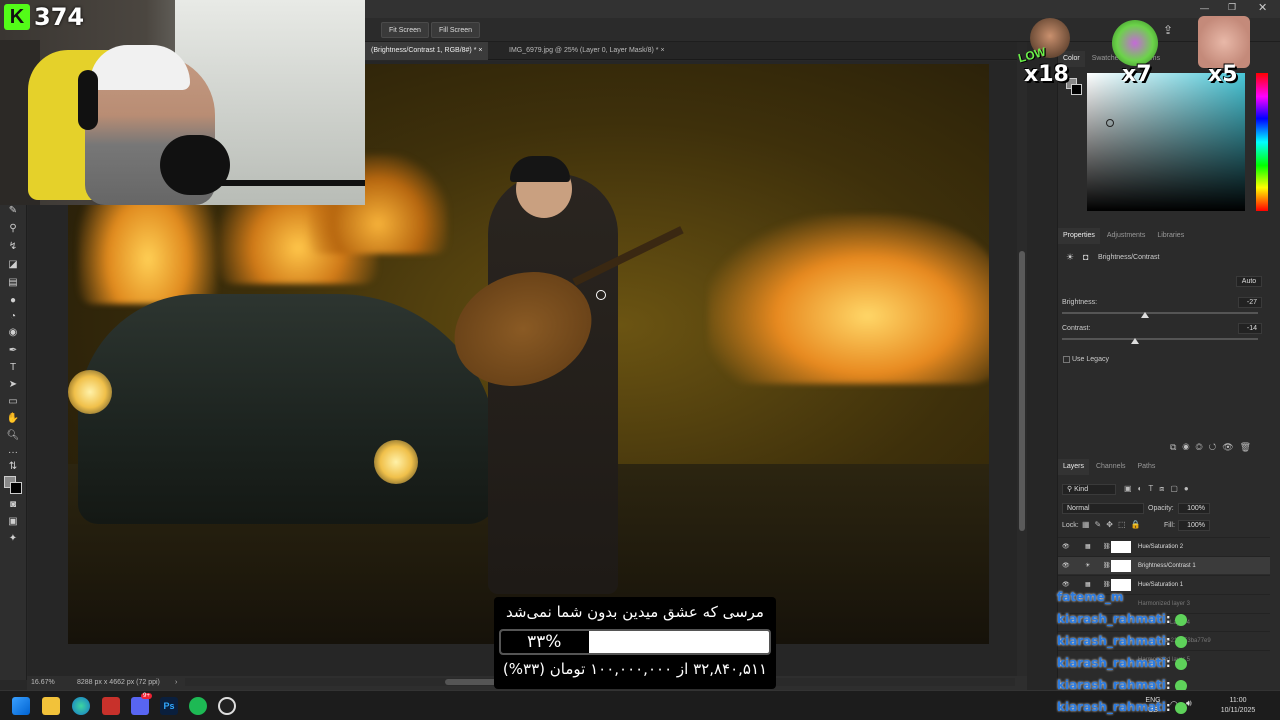 The width and height of the screenshot is (1280, 720). I want to click on viewer-count: 374, so click(59, 17).